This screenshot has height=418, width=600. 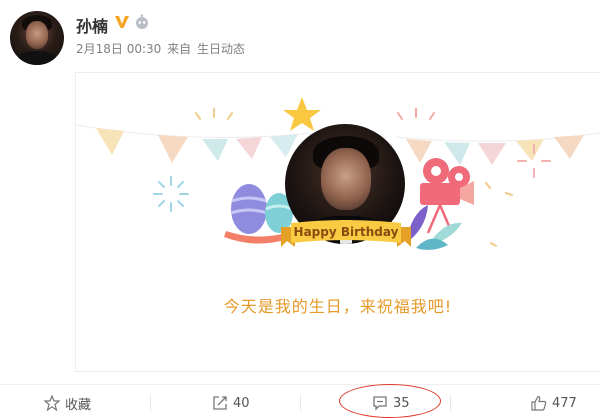 I want to click on post-meta: 2月18日 00:30 来自 生日动态, so click(x=161, y=48).